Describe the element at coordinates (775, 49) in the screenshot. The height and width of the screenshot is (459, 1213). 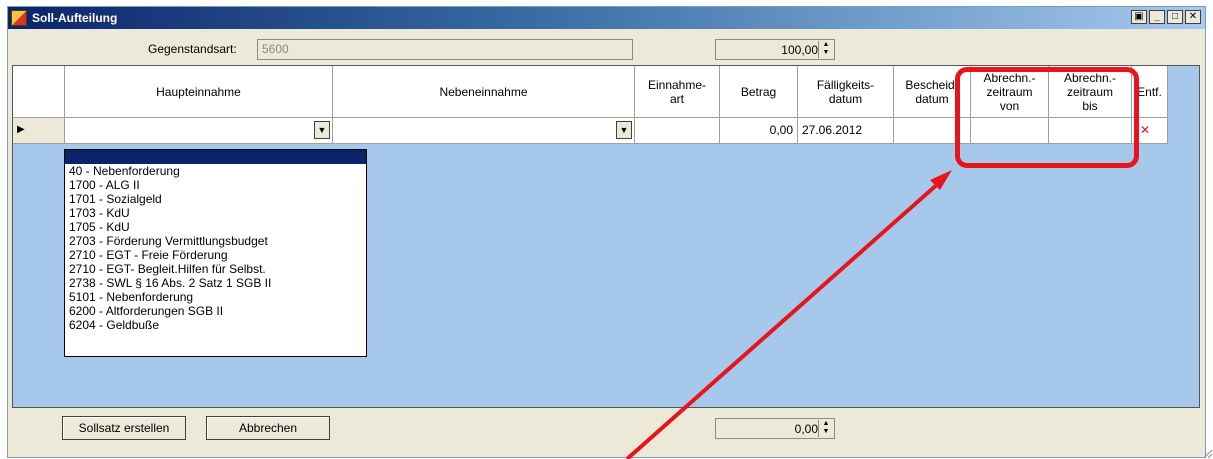
I see `amount-top-spinner: 100,00 ▲ ▼` at that location.